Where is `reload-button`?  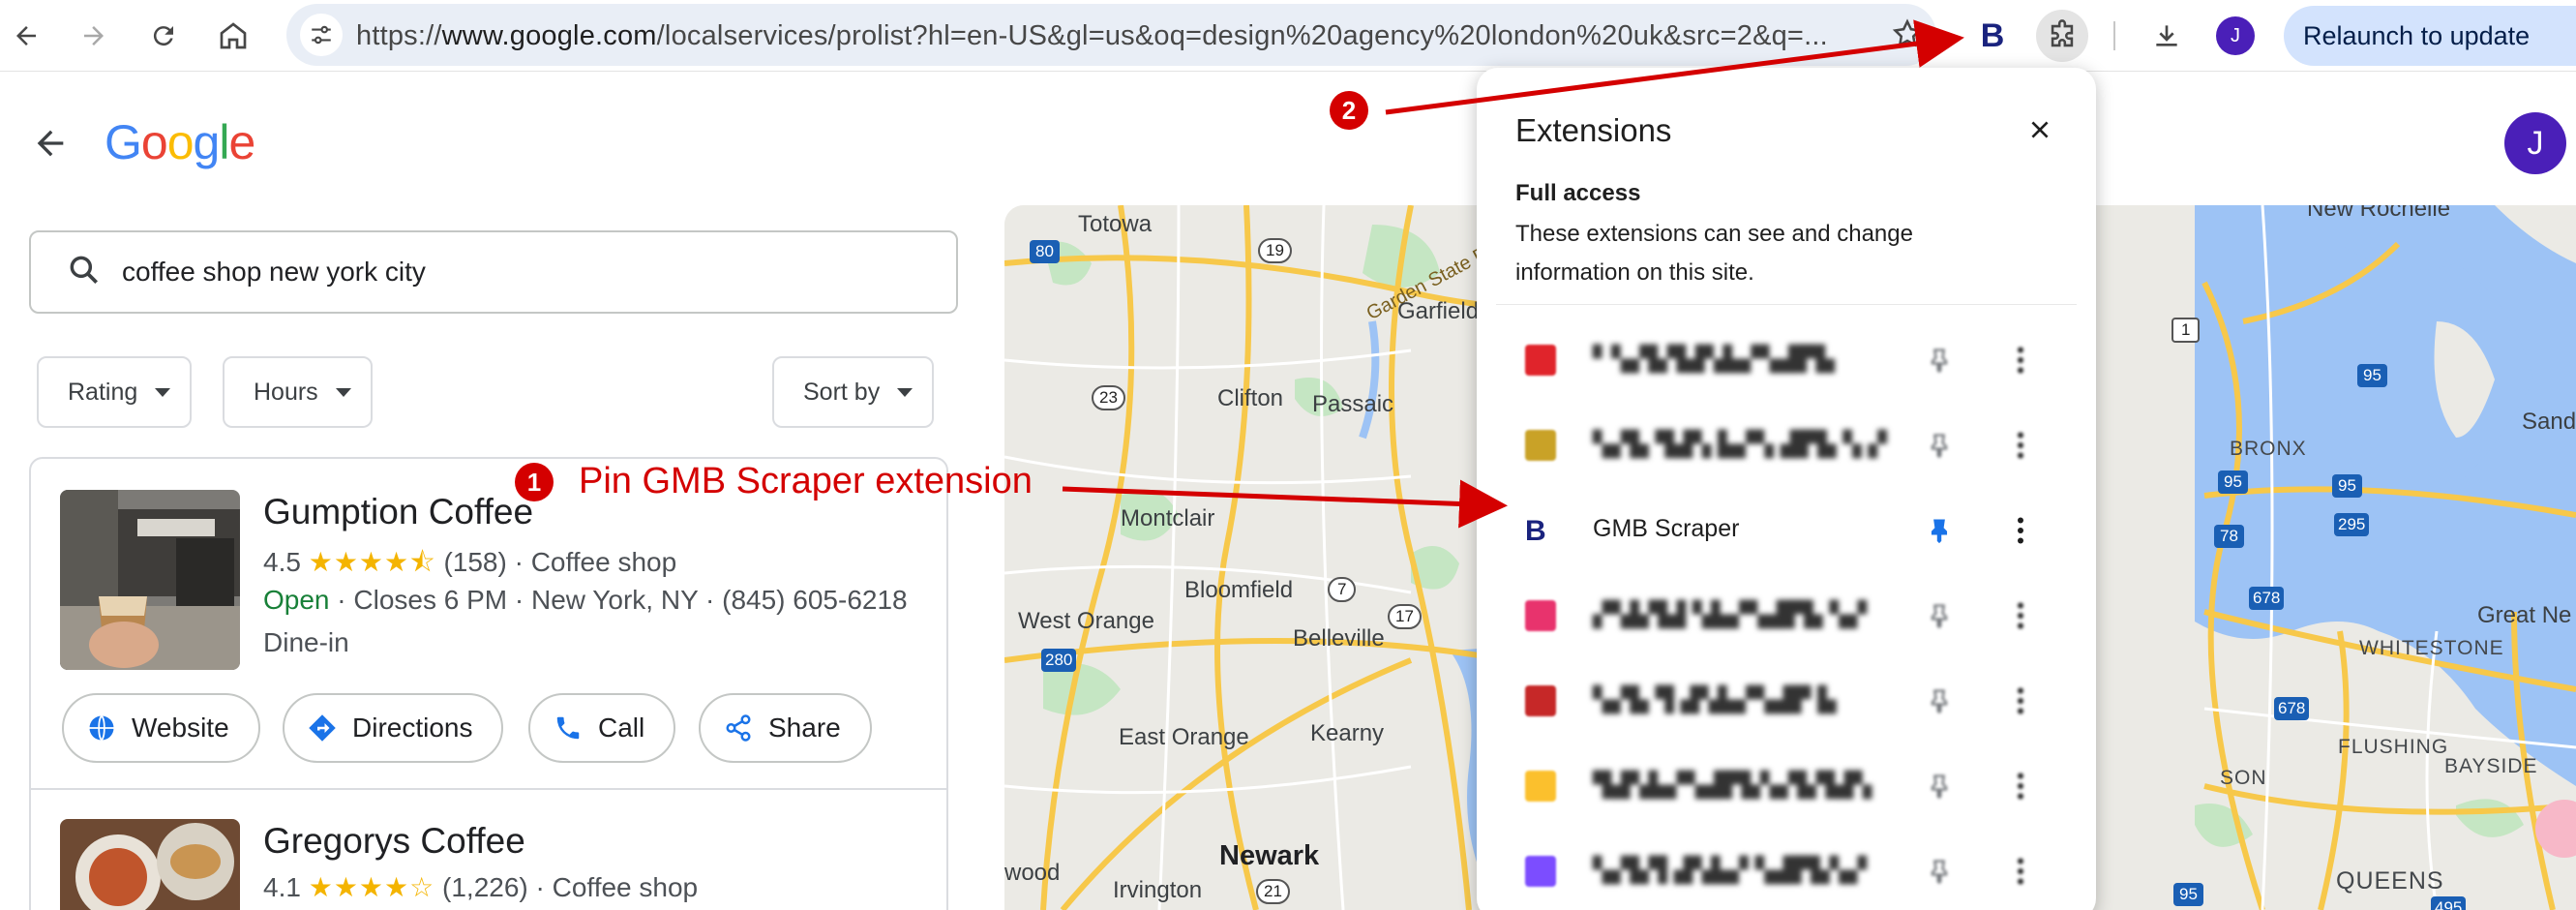 reload-button is located at coordinates (163, 36).